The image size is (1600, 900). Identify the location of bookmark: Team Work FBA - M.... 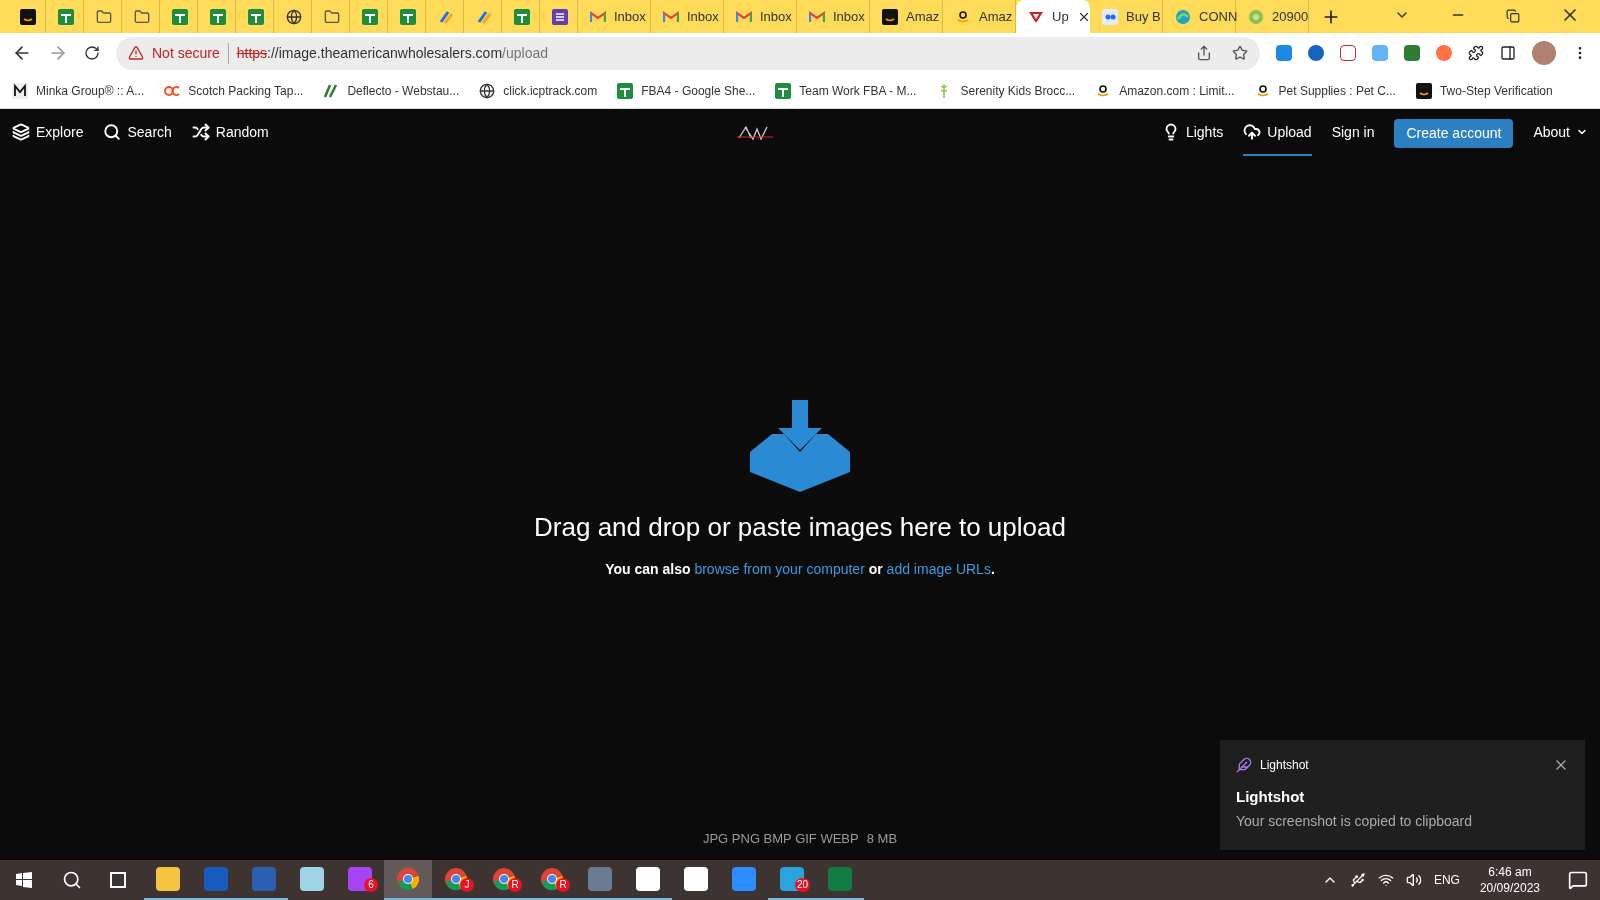
(846, 90).